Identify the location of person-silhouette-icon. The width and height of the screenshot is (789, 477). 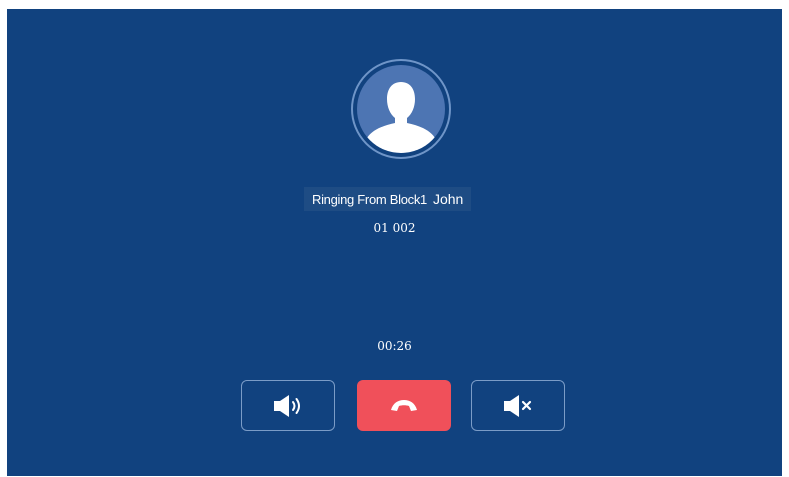
(401, 117).